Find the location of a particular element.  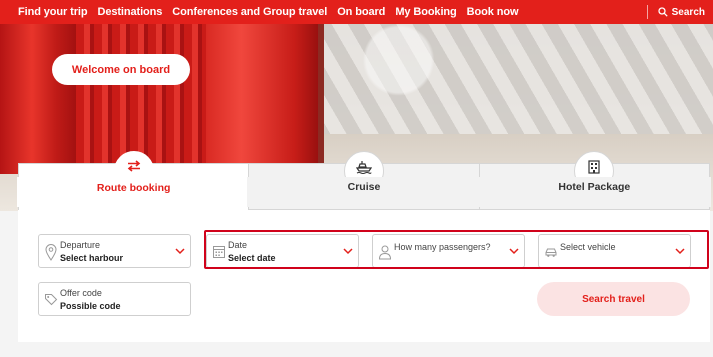

welcome-button: Welcome on board is located at coordinates (121, 69).